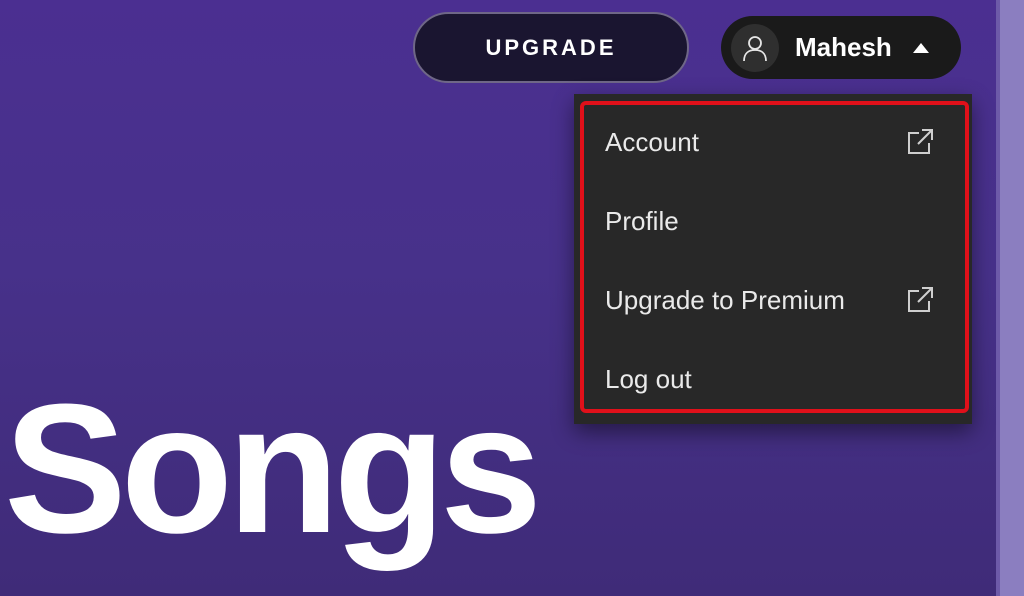 The height and width of the screenshot is (596, 1024). I want to click on menu-item-upgrade-premium: Upgrade to Premium, so click(775, 300).